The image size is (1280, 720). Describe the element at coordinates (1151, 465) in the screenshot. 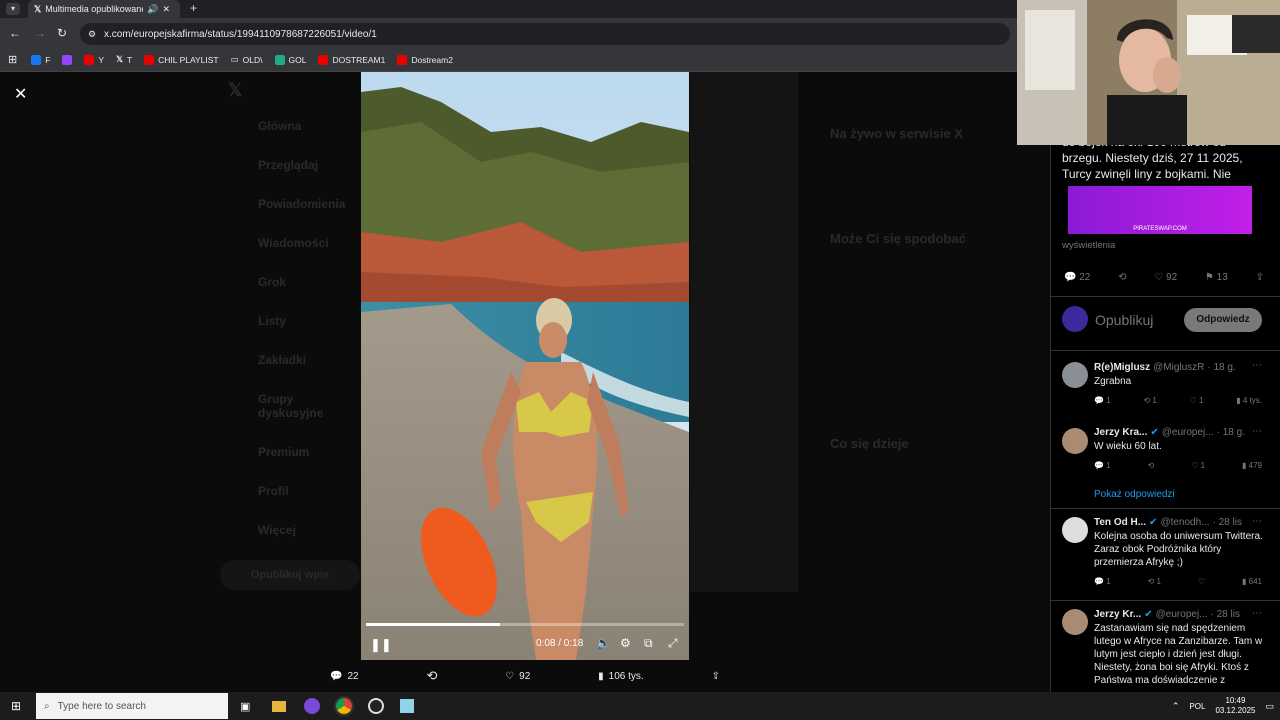

I see `repost-count: ⟲` at that location.